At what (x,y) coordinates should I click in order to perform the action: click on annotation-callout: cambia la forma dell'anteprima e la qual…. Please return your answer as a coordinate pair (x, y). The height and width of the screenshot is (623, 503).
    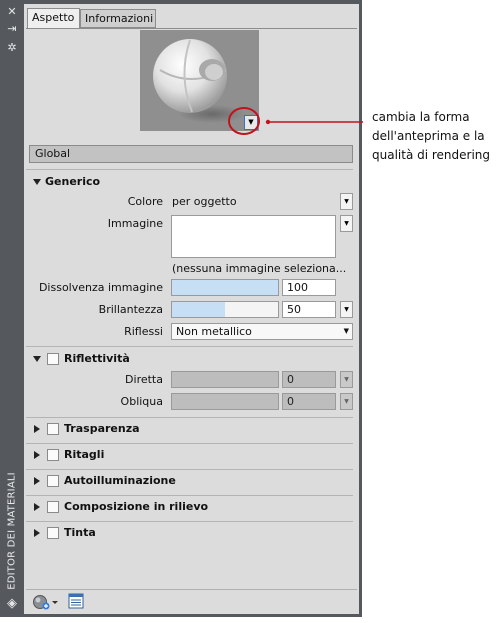
    Looking at the image, I should click on (437, 136).